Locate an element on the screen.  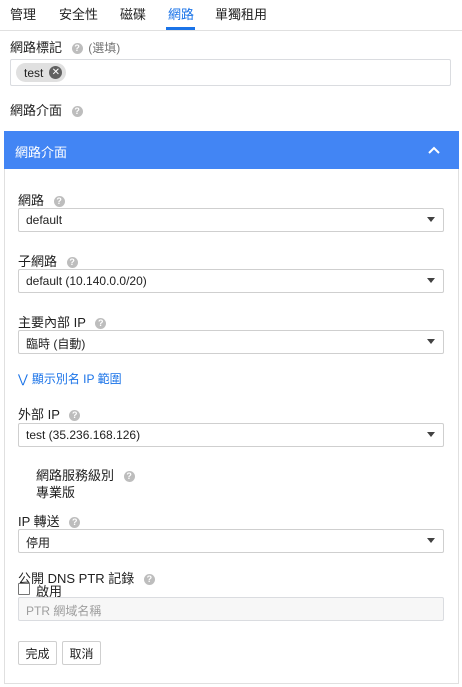
ip-forwarding-value: 停用 is located at coordinates (38, 543).